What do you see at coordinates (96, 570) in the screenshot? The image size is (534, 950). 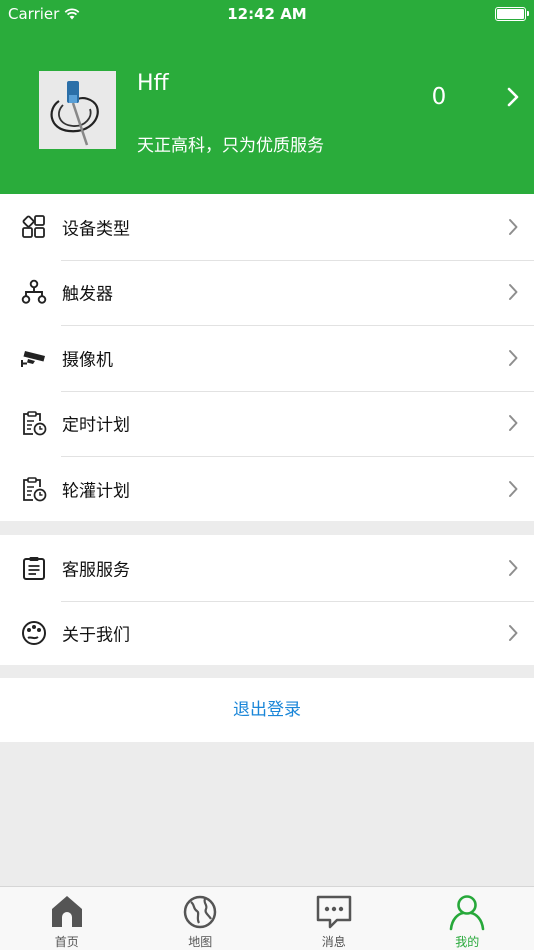 I see `menu-label: 客服服务` at bounding box center [96, 570].